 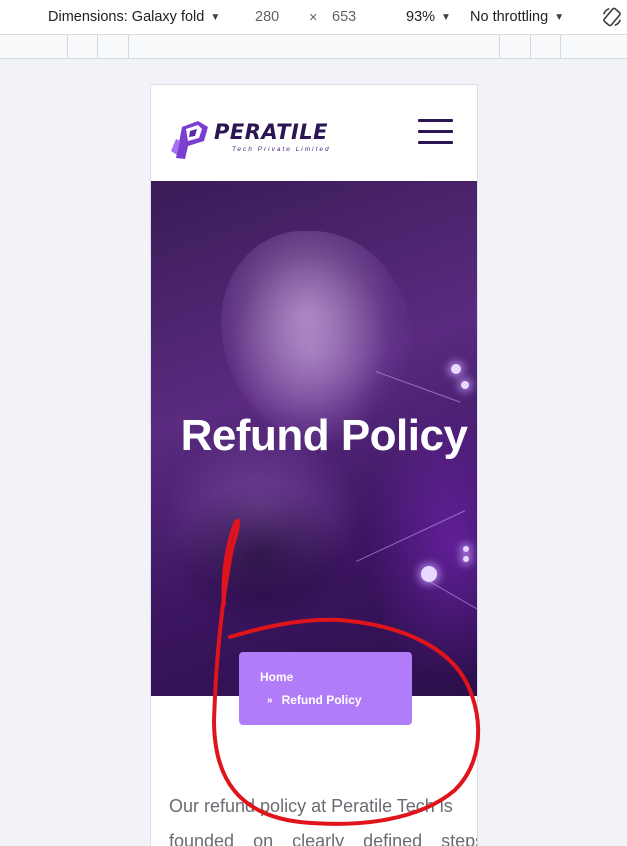 I want to click on dimensions-label: Dimensions: Galaxy fold, so click(x=126, y=17).